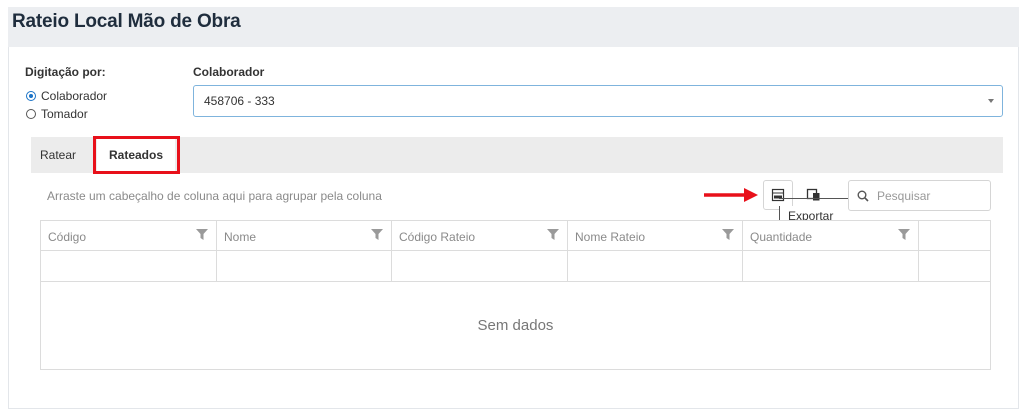  I want to click on no-data-text: Sem dados, so click(515, 325).